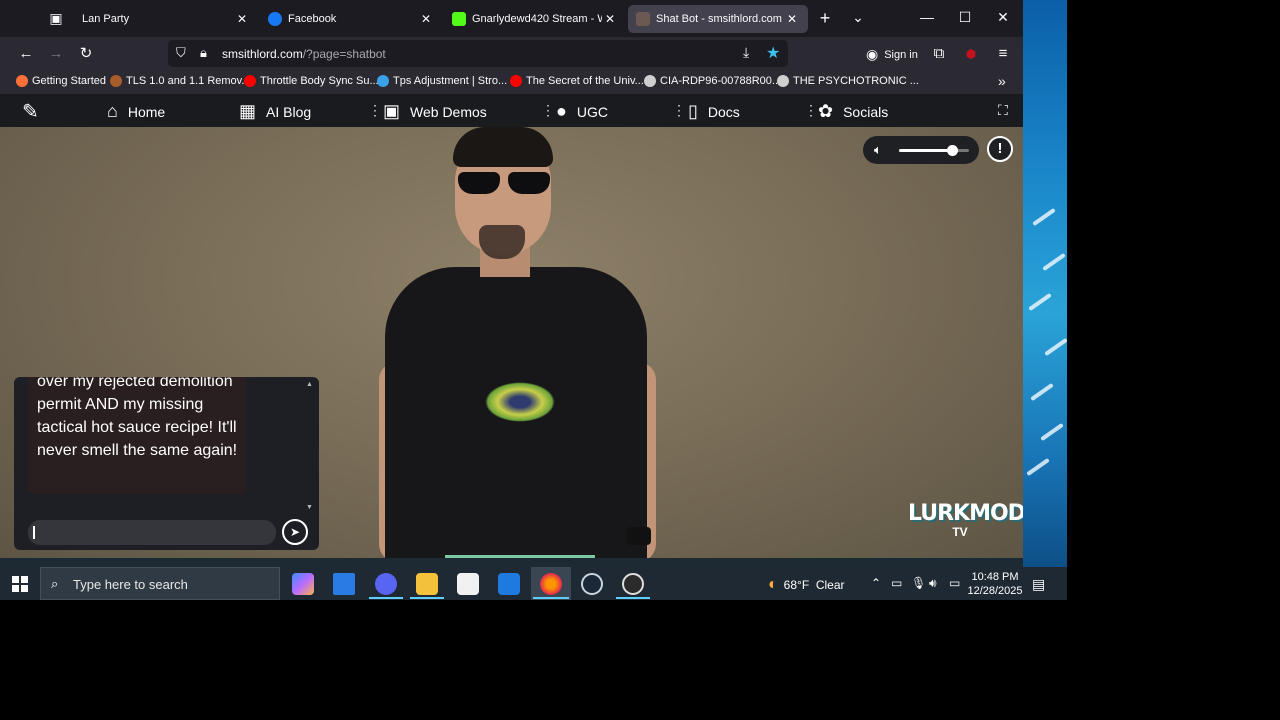 The image size is (1280, 720). What do you see at coordinates (181, 53) in the screenshot?
I see `shield-icon: ⛉` at bounding box center [181, 53].